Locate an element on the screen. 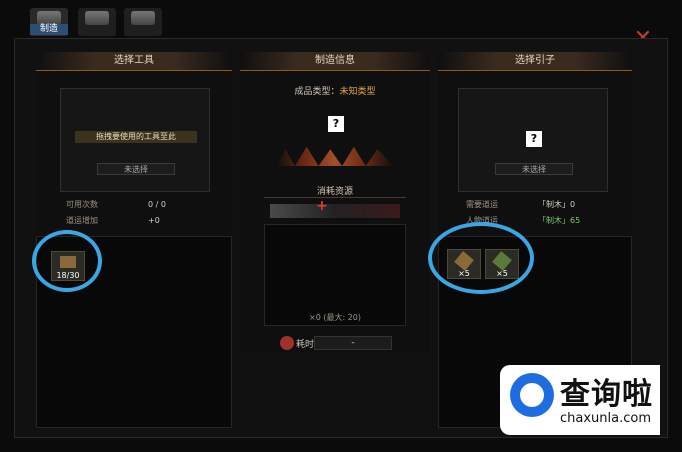 The image size is (682, 452). craft-tab-icon is located at coordinates (49, 18).